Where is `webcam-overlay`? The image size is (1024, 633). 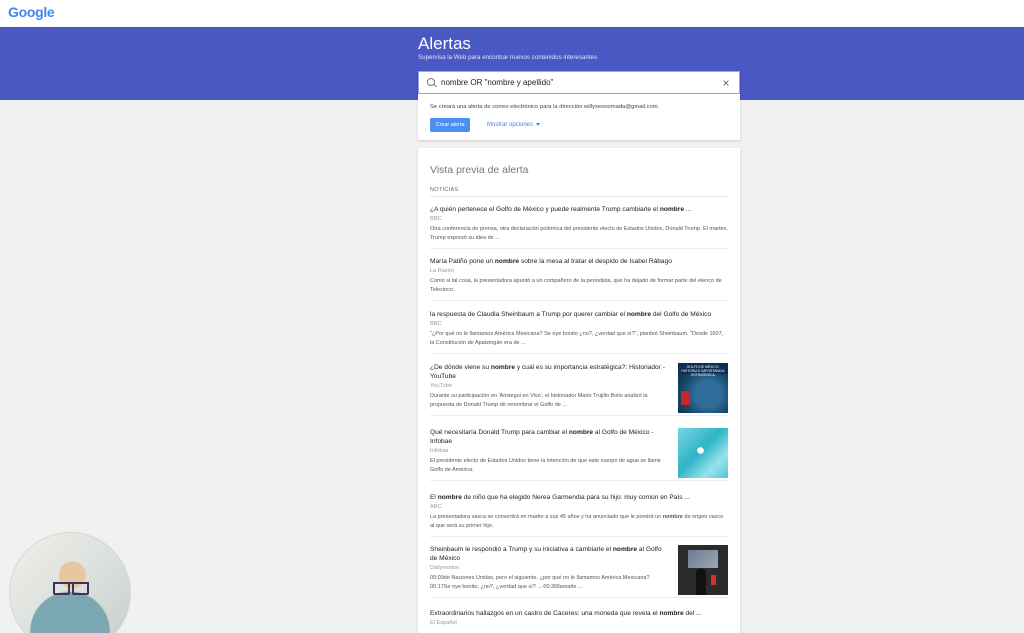
webcam-overlay is located at coordinates (70, 582).